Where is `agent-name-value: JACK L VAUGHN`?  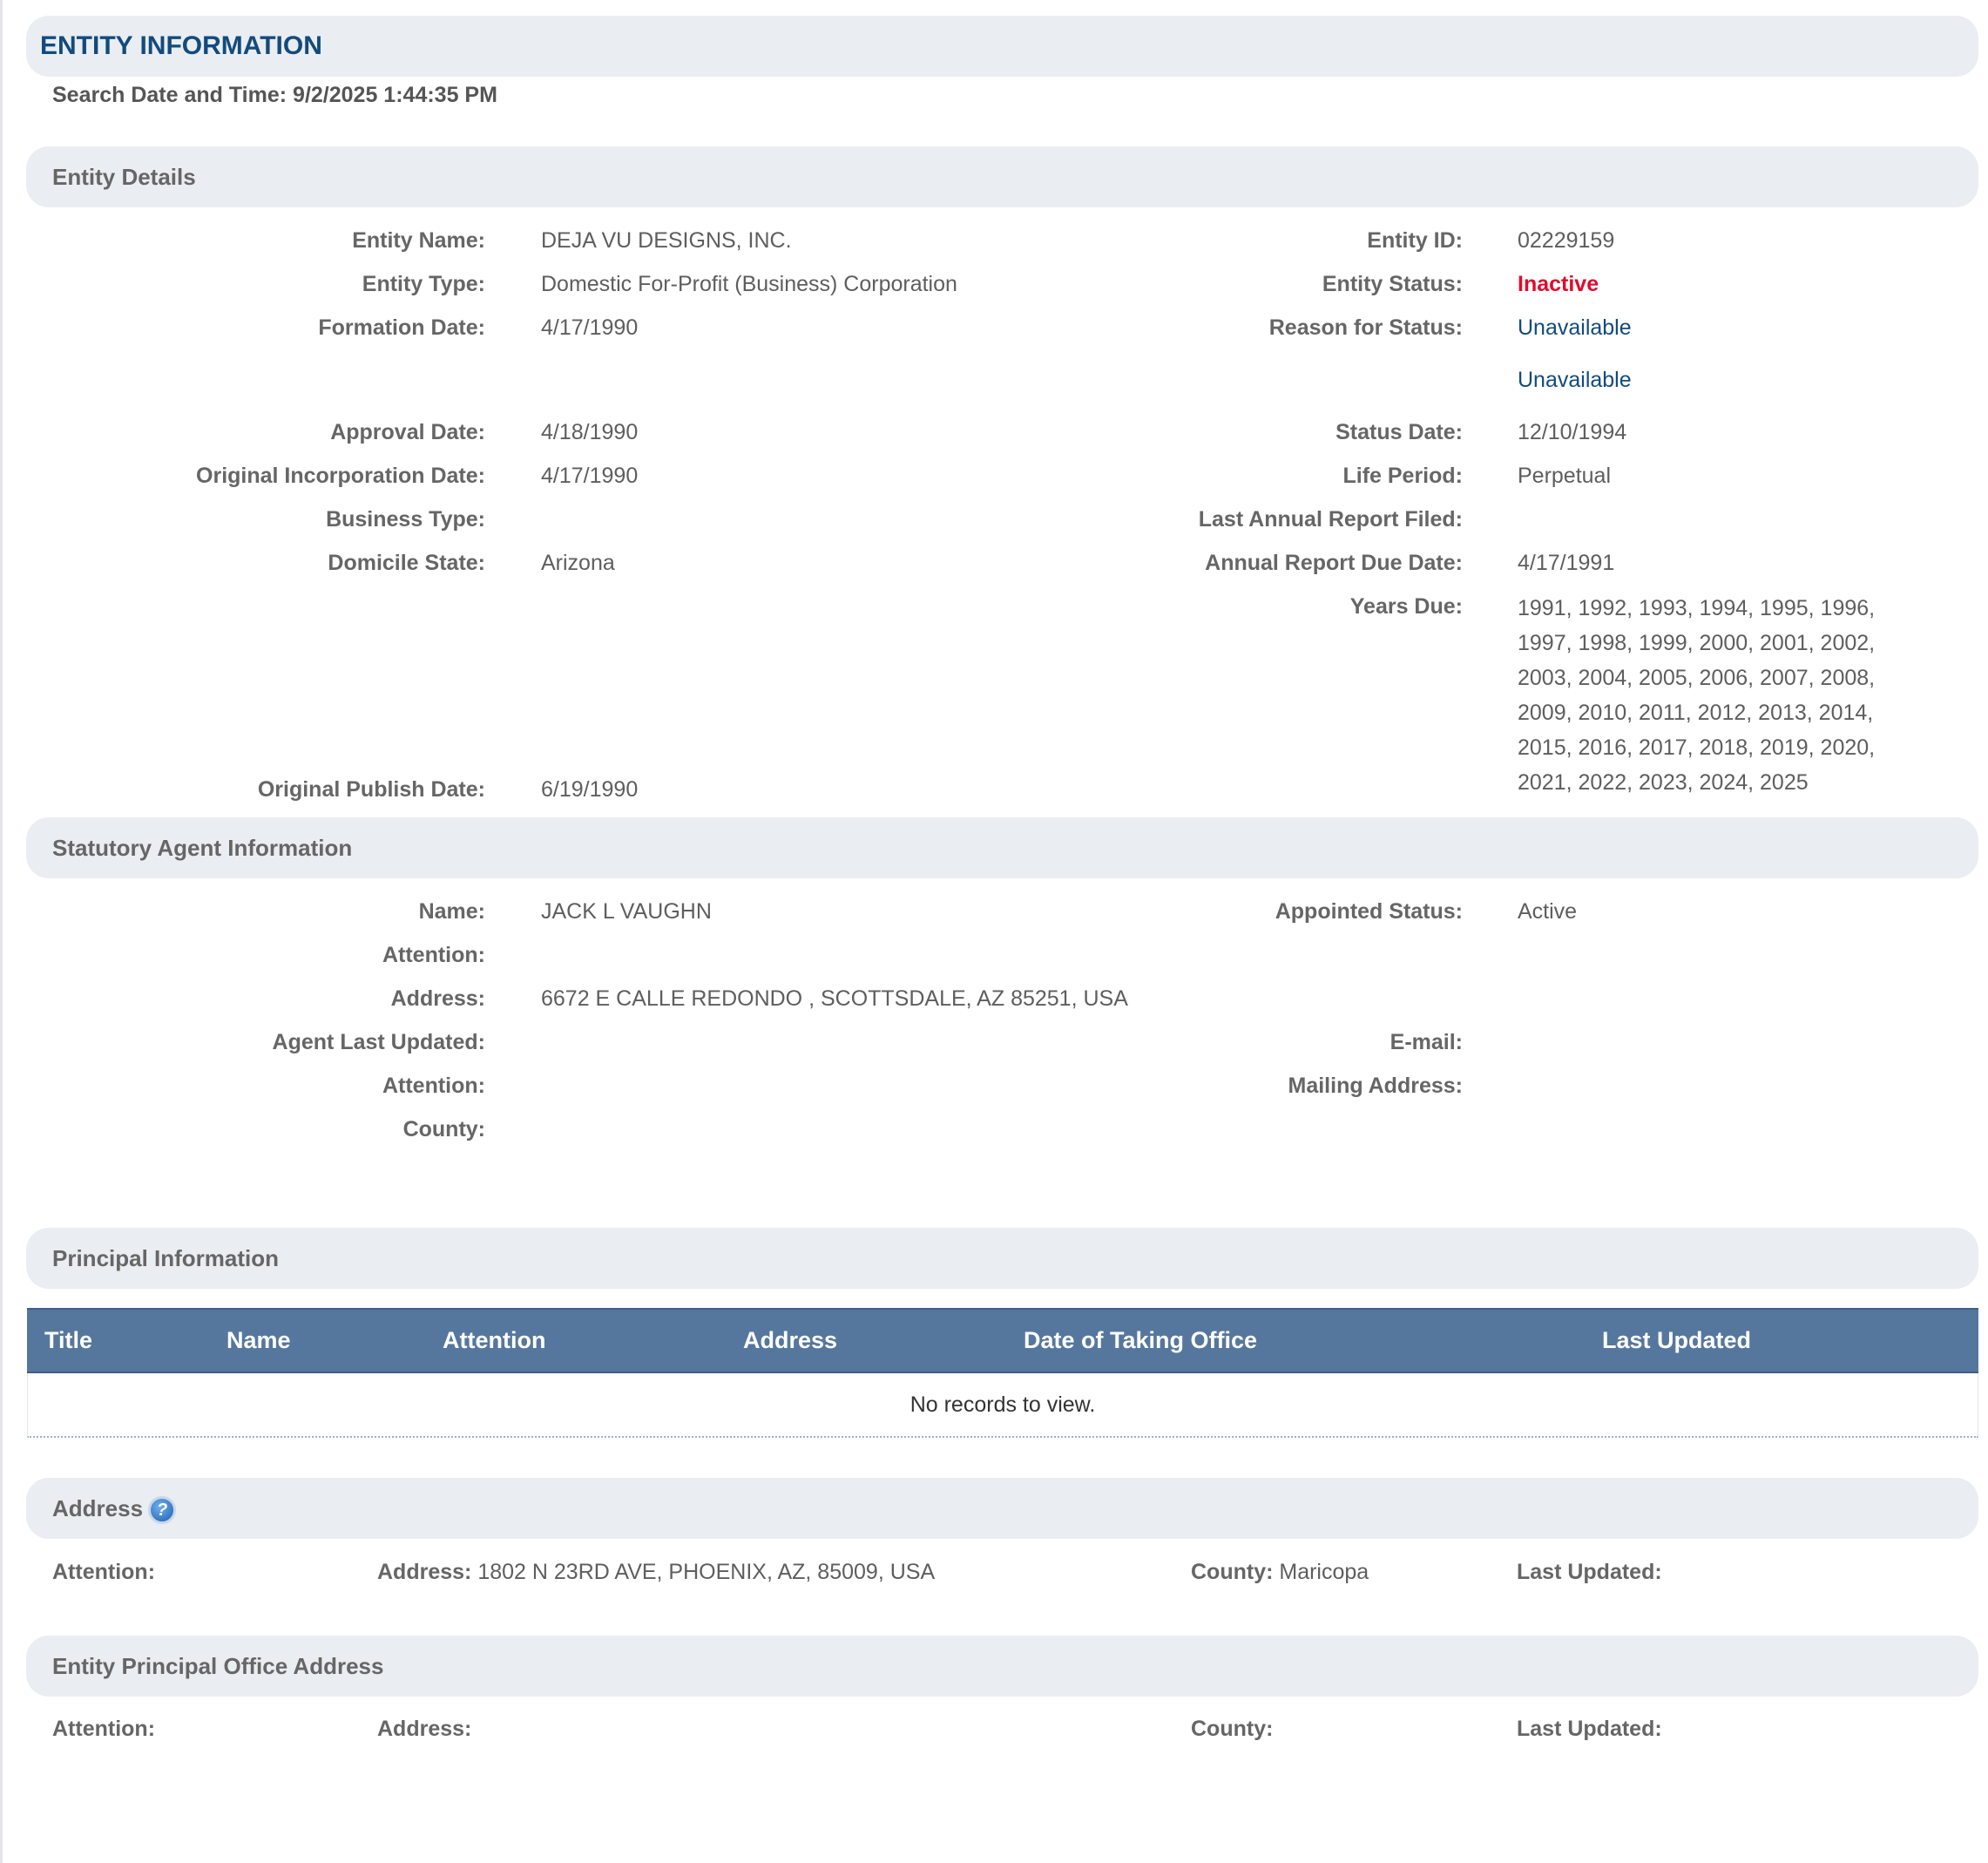
agent-name-value: JACK L VAUGHN is located at coordinates (626, 911).